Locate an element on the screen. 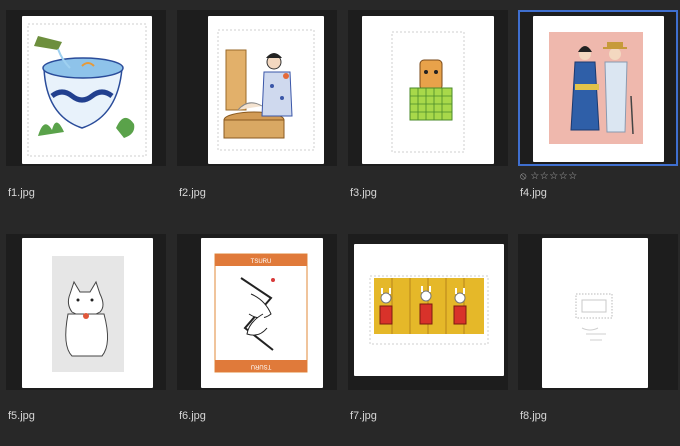 Image resolution: width=680 pixels, height=446 pixels. thumbnail-f7 is located at coordinates (428, 312).